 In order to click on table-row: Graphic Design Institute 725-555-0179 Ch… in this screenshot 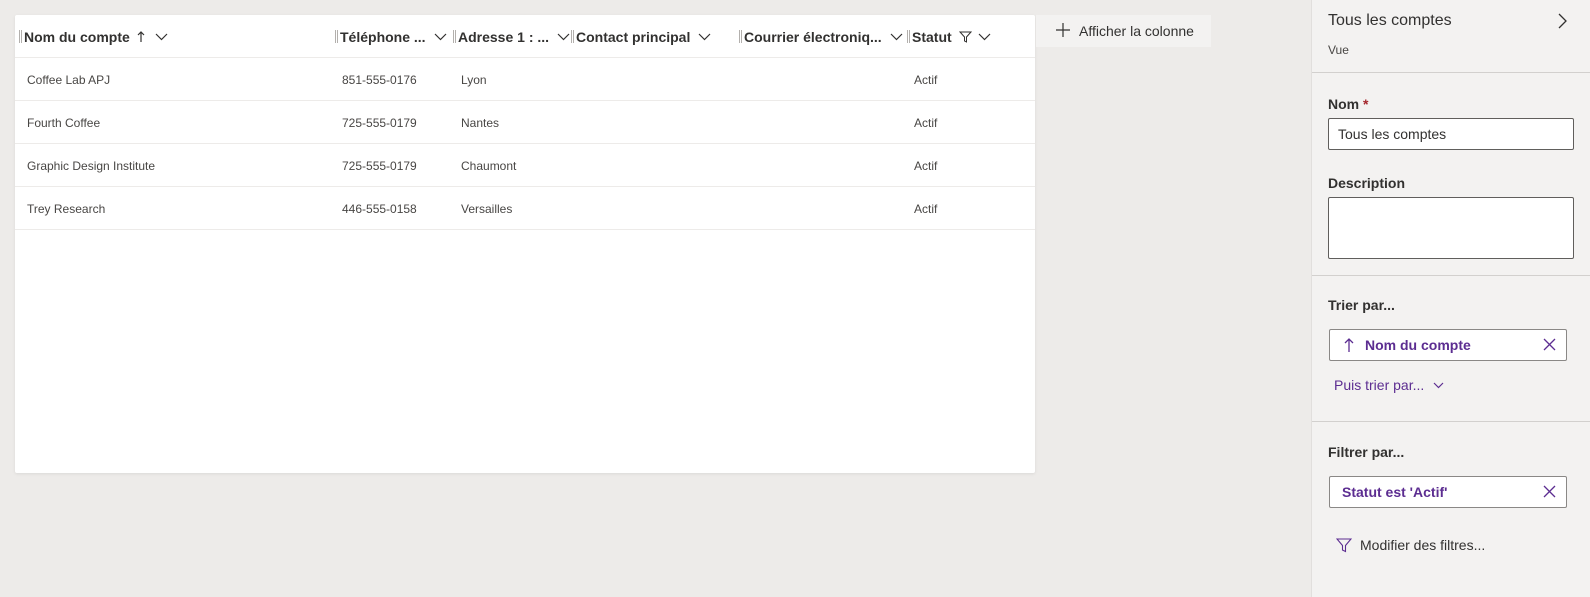, I will do `click(525, 165)`.